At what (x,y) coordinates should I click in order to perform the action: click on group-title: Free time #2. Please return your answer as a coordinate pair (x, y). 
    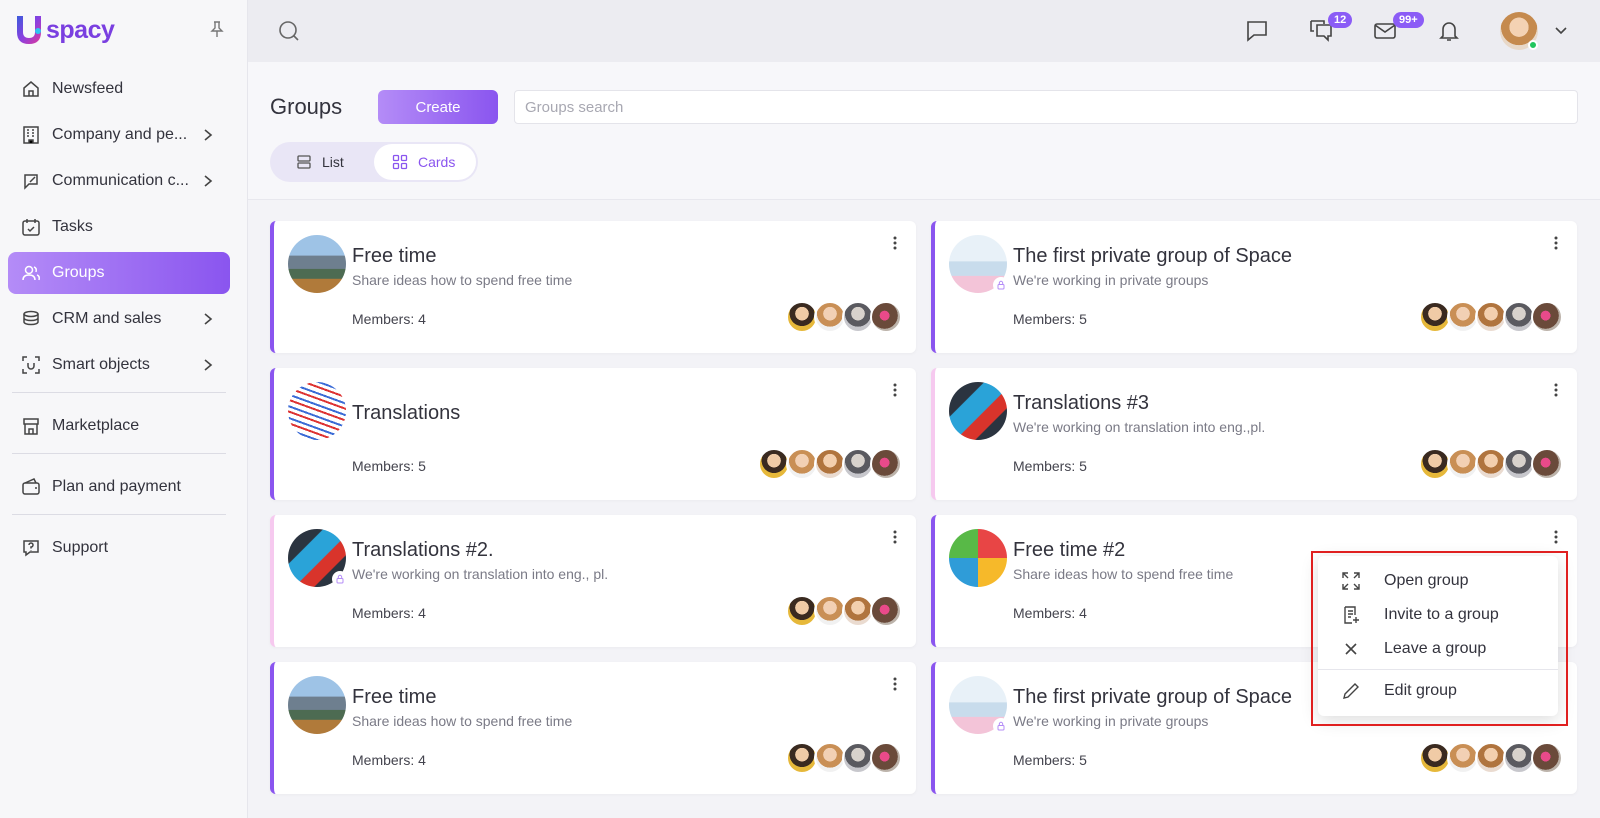
    Looking at the image, I should click on (1069, 550).